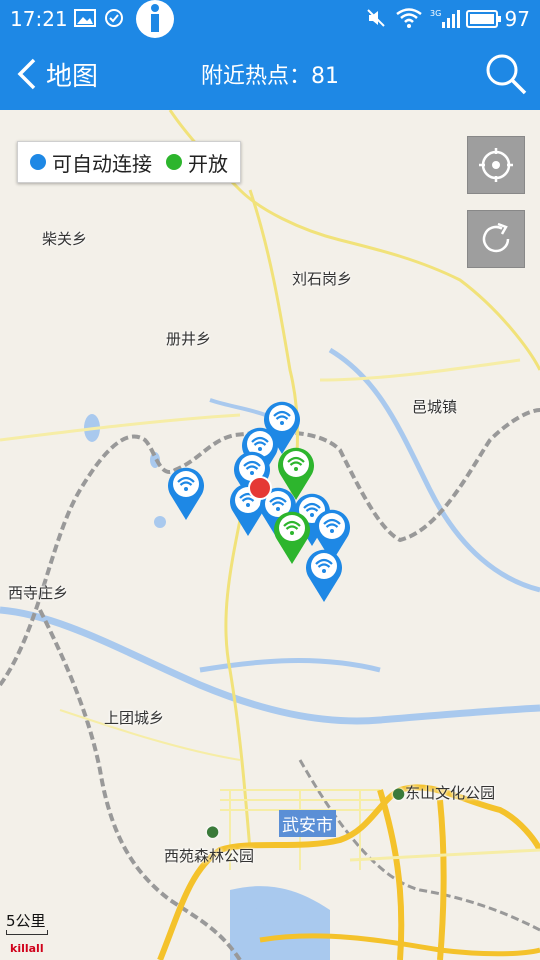  I want to click on locate-icon, so click(496, 165).